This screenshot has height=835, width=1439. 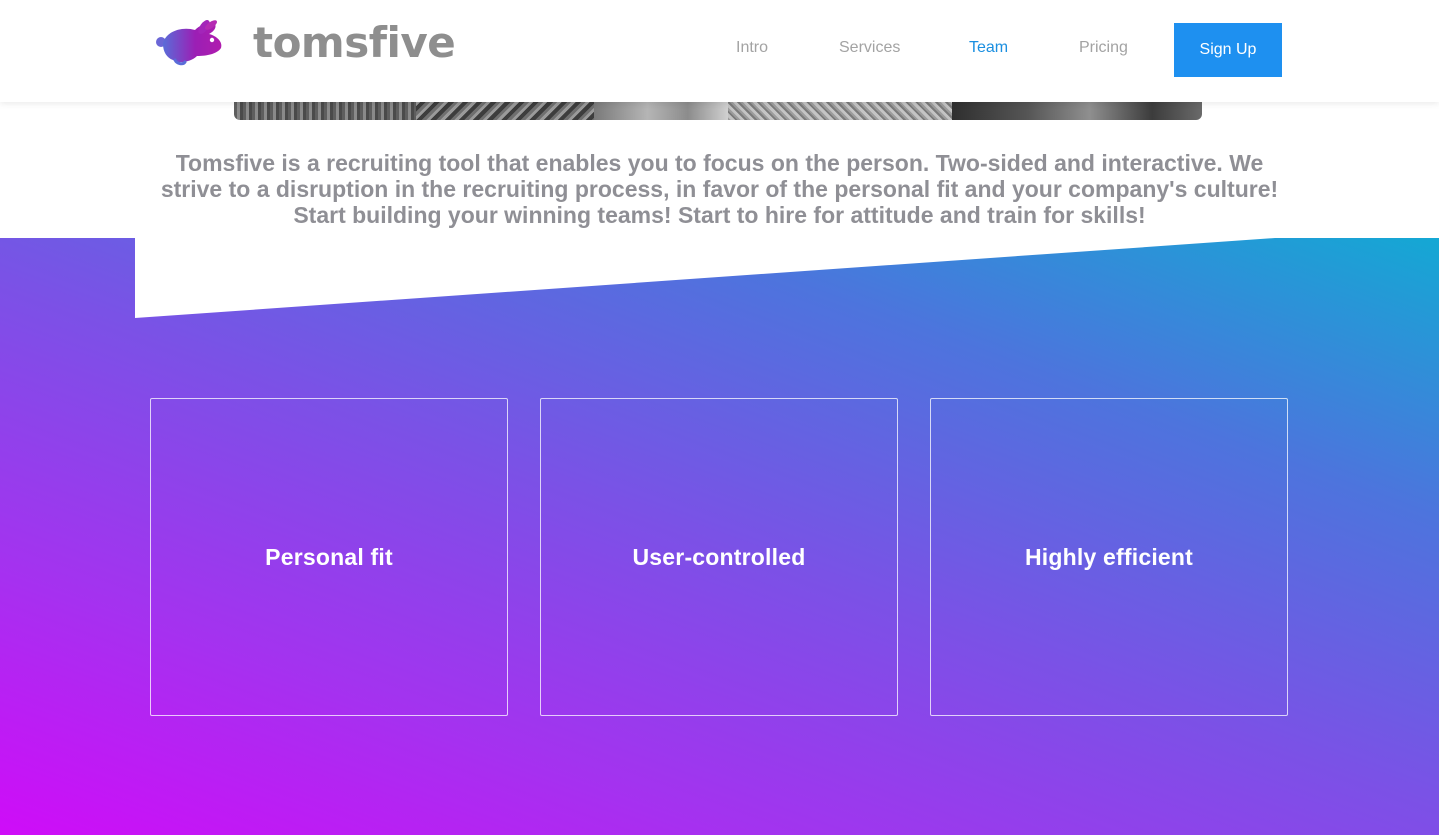 I want to click on feature-card-title: Personal fit, so click(x=329, y=556).